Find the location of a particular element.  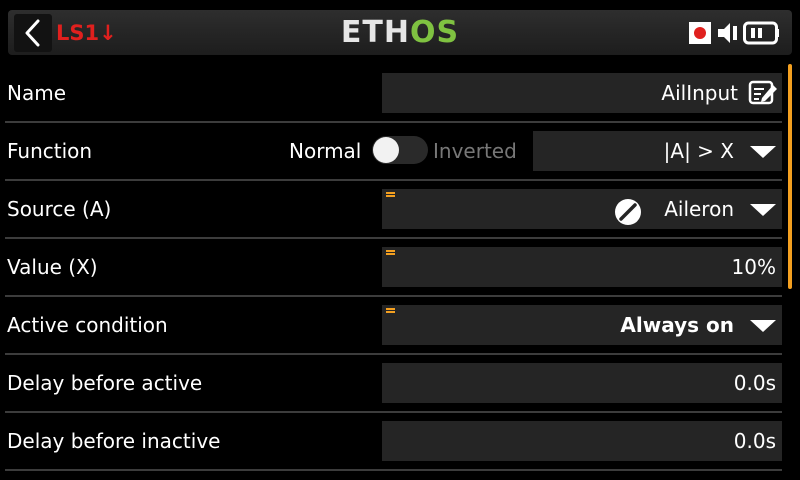

delay-inactive-value: 0.0s is located at coordinates (754, 441).